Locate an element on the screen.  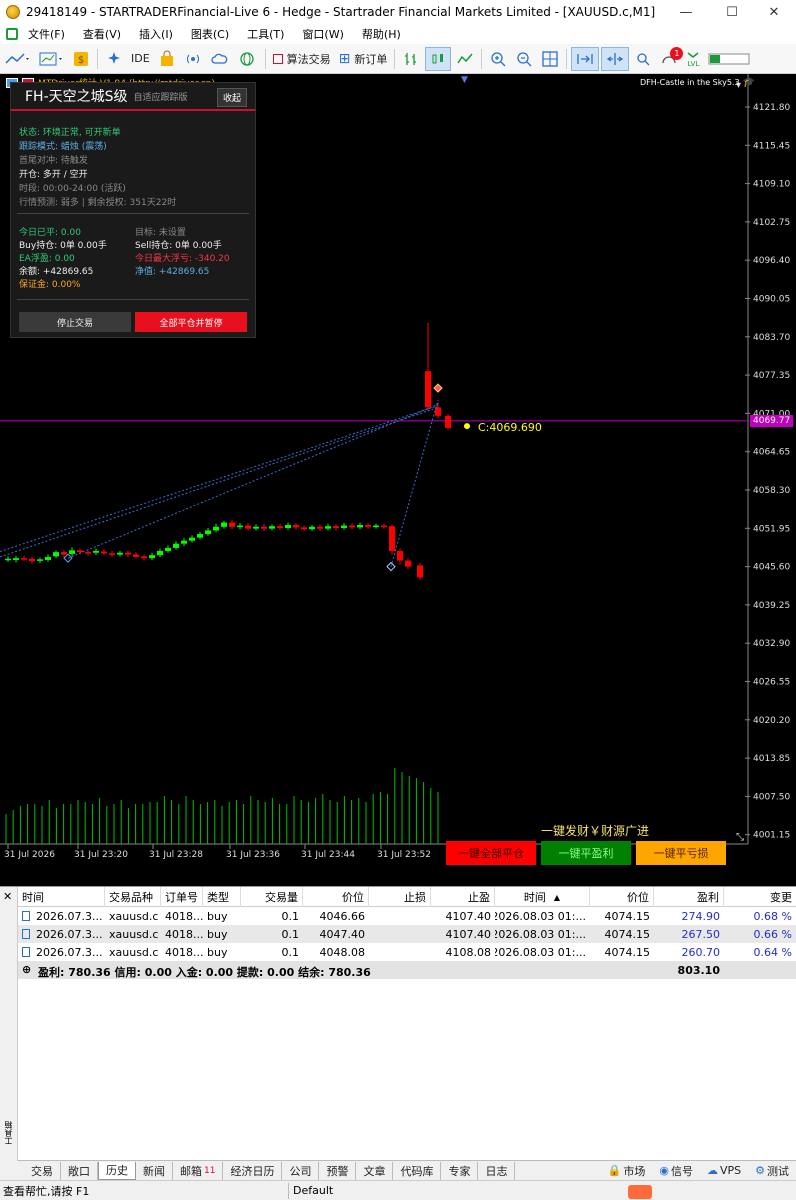
menu-file: 文件(F) is located at coordinates (46, 34).